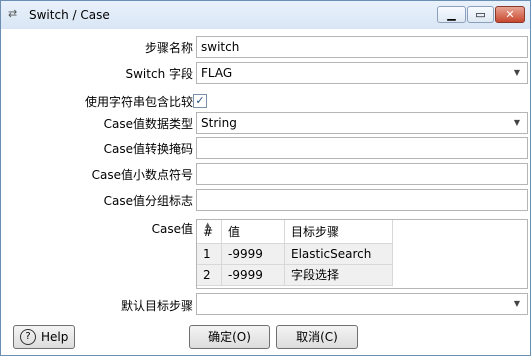 This screenshot has width=531, height=356. Describe the element at coordinates (156, 306) in the screenshot. I see `default-target-label: 默认目标步骤` at that location.